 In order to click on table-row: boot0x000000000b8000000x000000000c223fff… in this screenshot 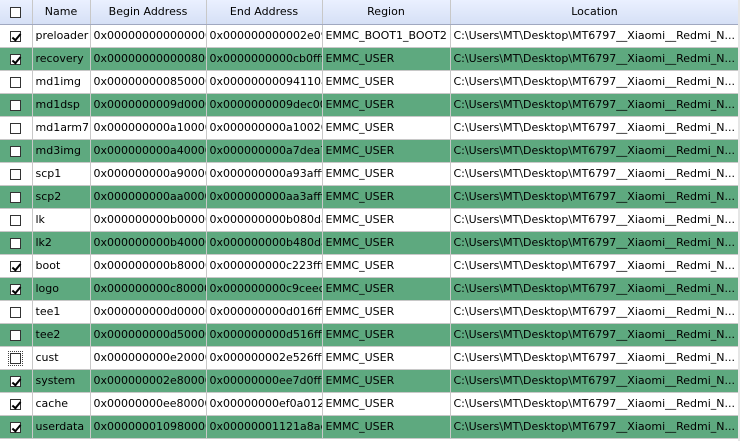, I will do `click(370, 266)`.